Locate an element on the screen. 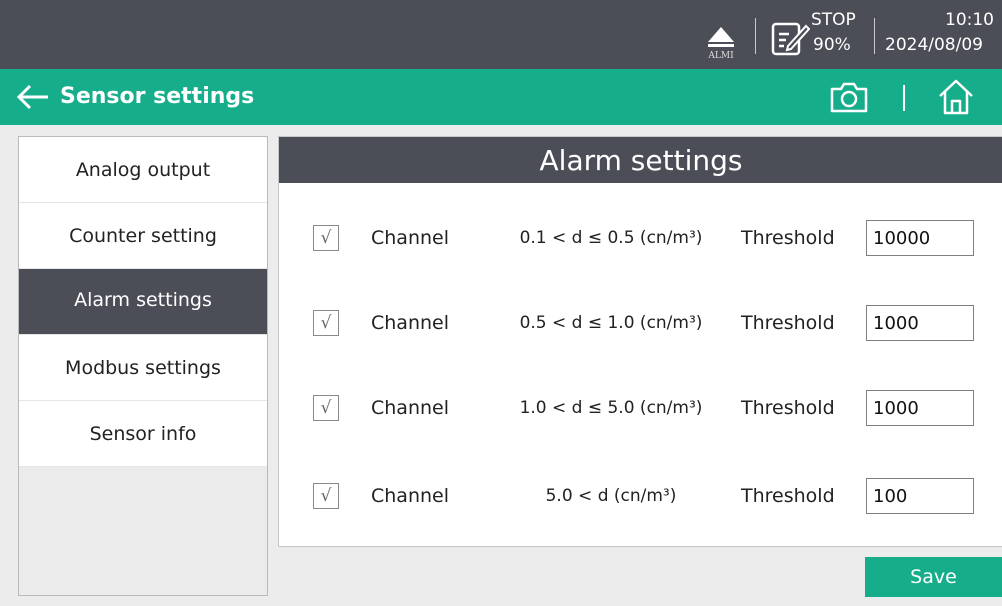 This screenshot has height=606, width=1002. home-icon is located at coordinates (956, 97).